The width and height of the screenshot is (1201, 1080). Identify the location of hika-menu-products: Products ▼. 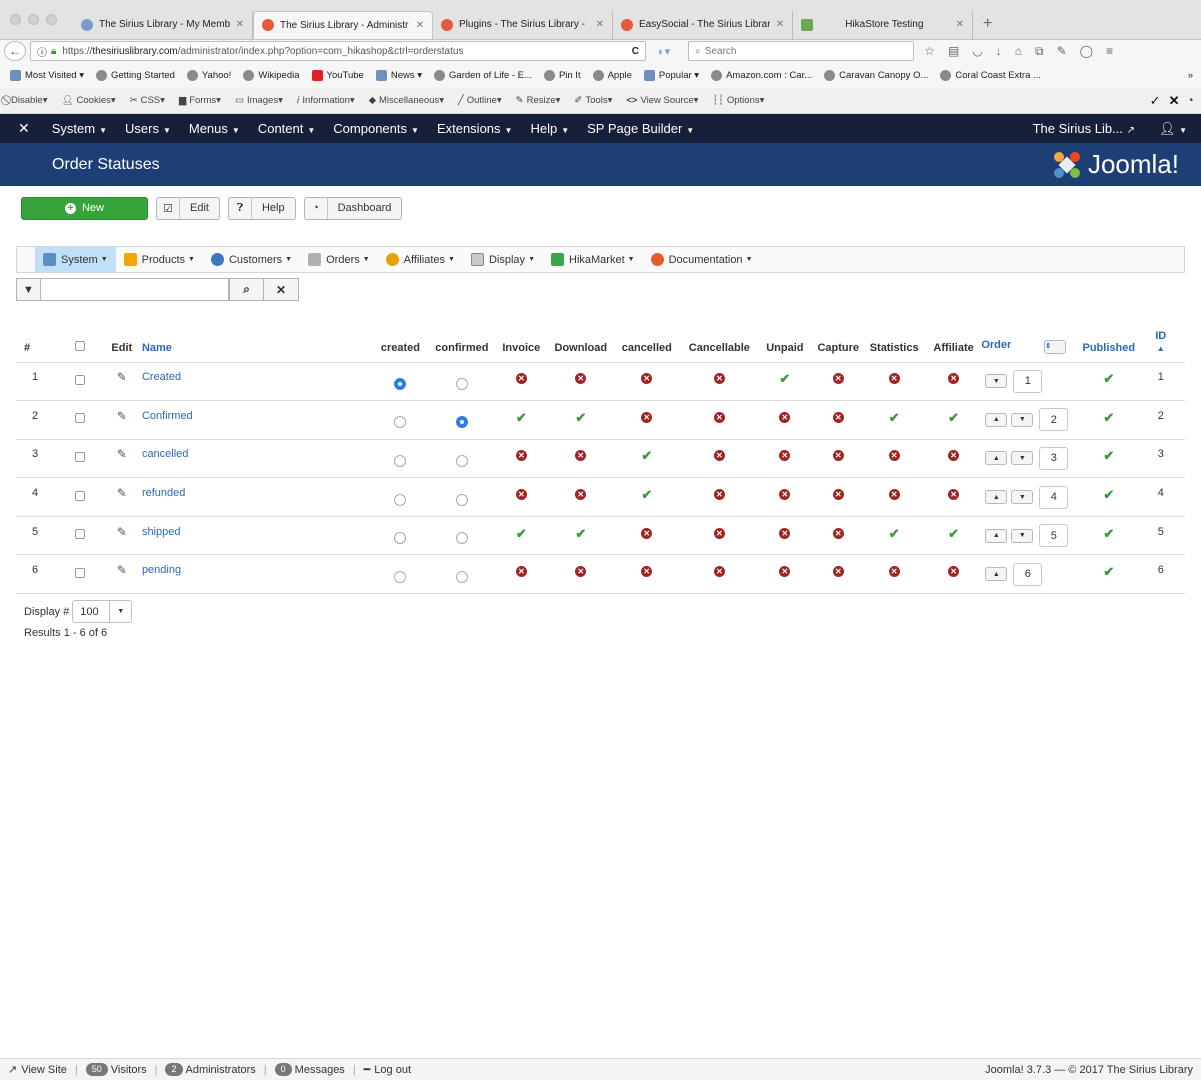
(159, 259).